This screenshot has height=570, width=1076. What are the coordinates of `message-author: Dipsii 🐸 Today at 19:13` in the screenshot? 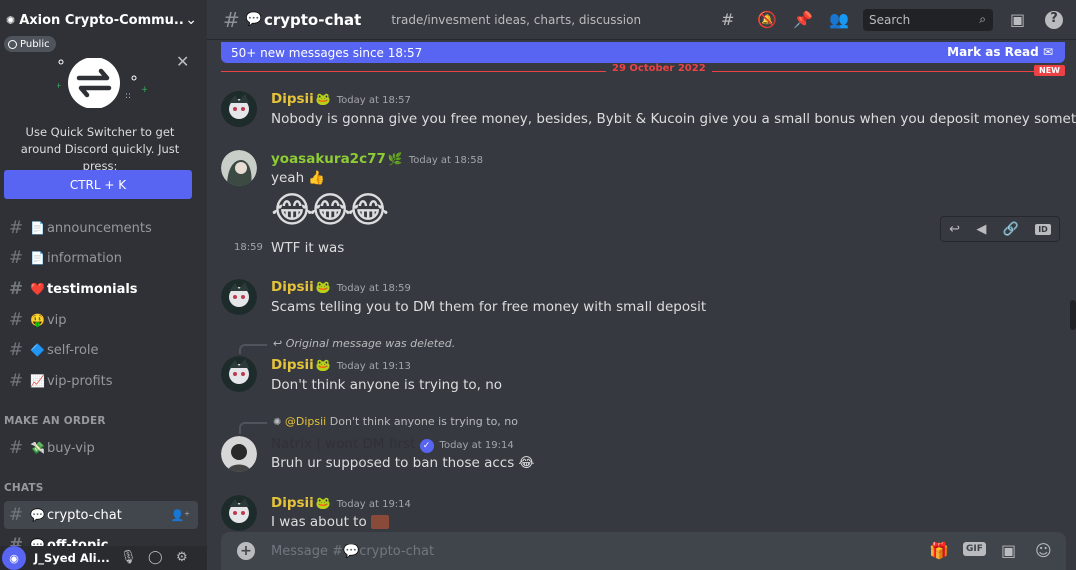 It's located at (341, 365).